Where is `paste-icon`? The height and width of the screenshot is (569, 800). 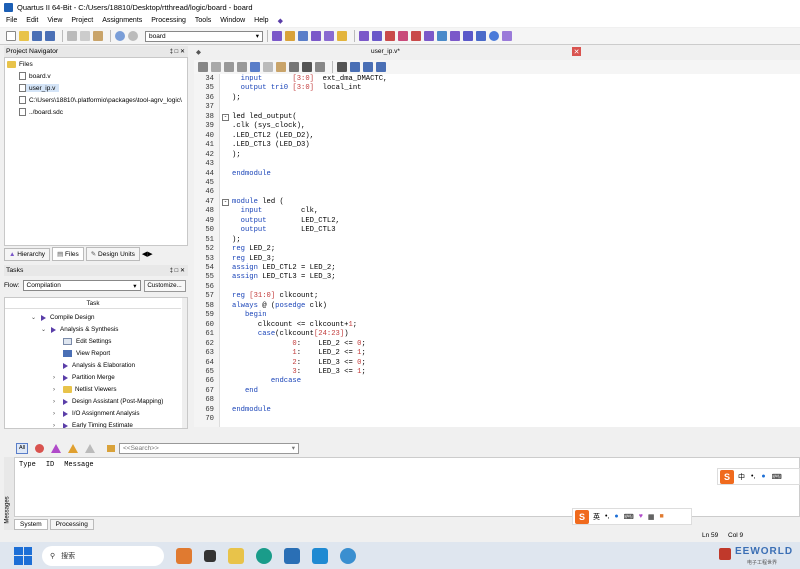
paste-icon is located at coordinates (98, 36).